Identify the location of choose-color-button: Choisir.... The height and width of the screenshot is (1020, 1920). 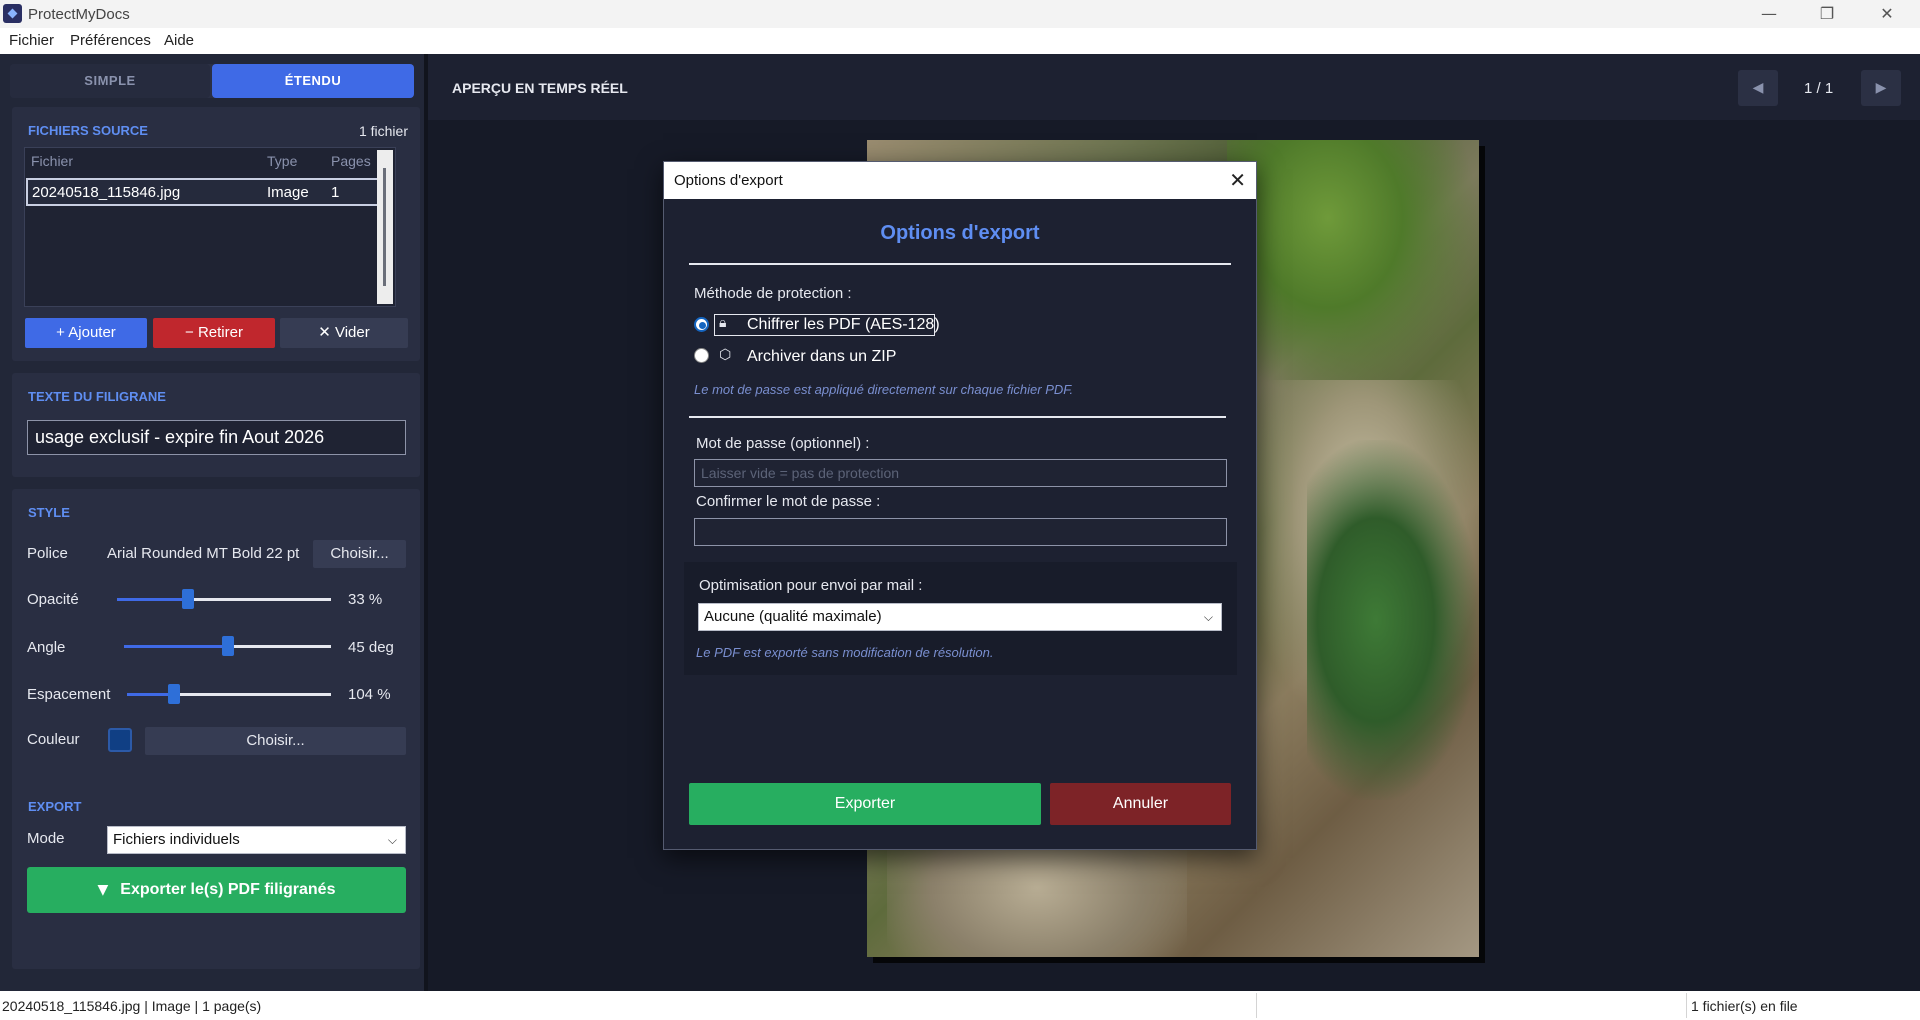
(275, 741).